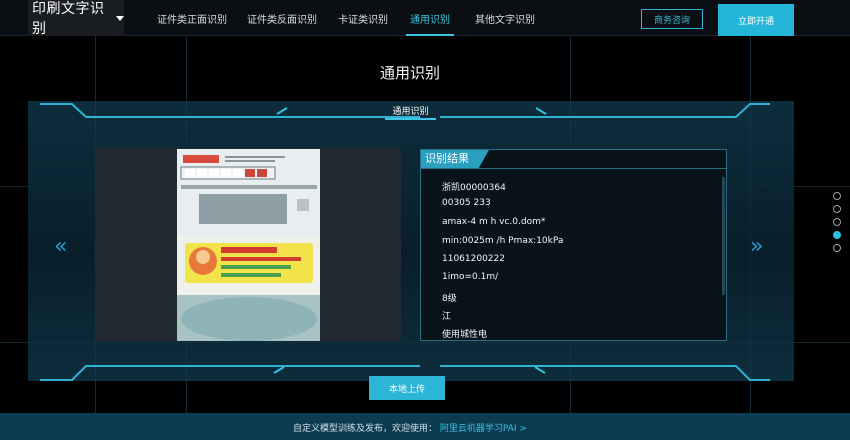  I want to click on result-line: 11061200222, so click(473, 259).